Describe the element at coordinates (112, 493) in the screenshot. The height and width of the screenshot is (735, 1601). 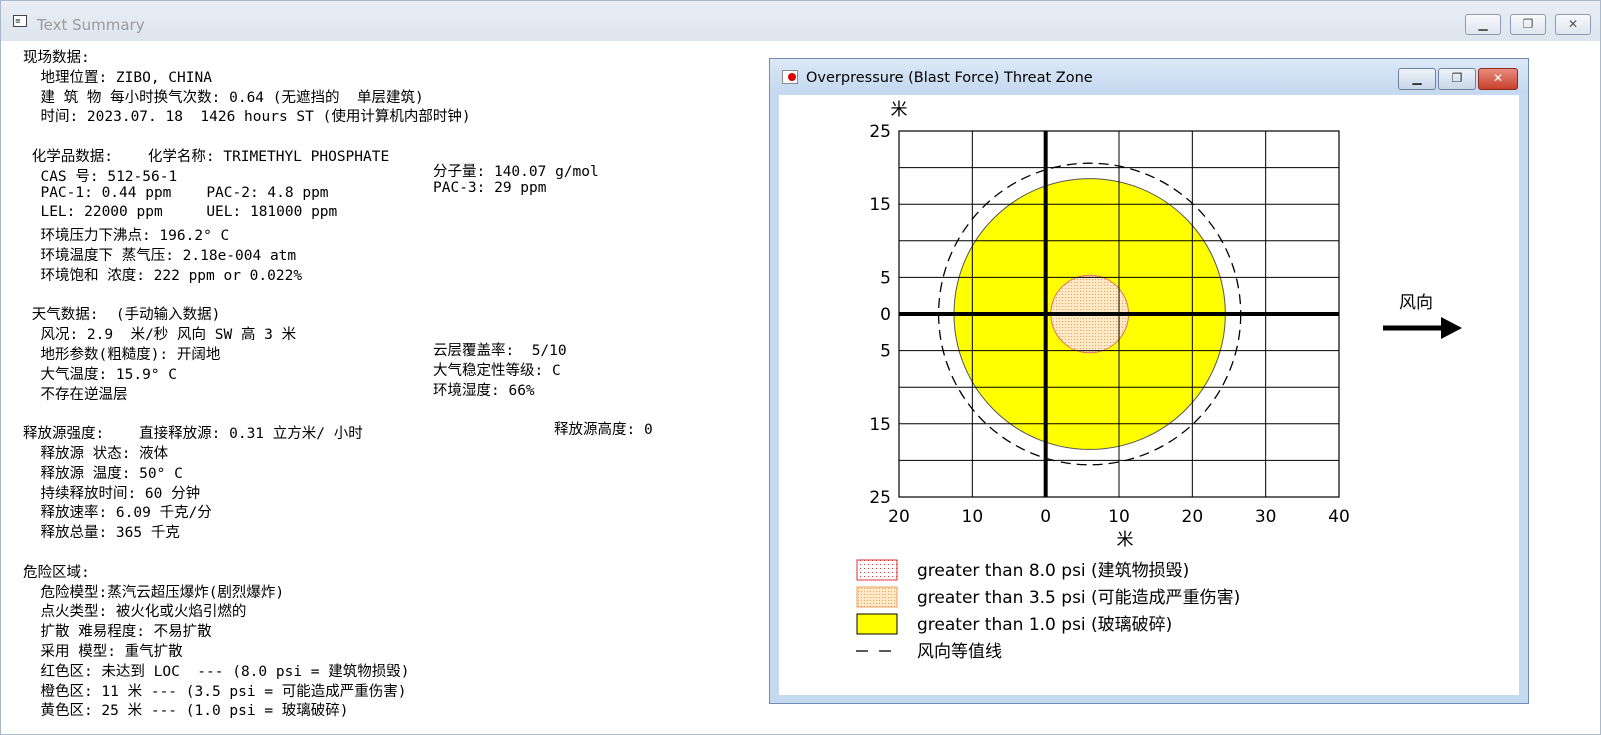
I see `summary-line: 持续释放时间: 60 分钟` at that location.